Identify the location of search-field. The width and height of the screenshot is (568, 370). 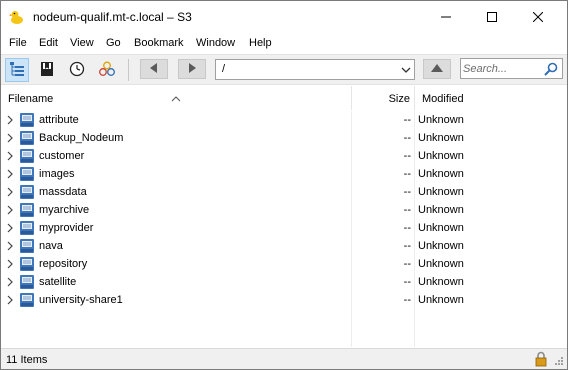
(511, 68).